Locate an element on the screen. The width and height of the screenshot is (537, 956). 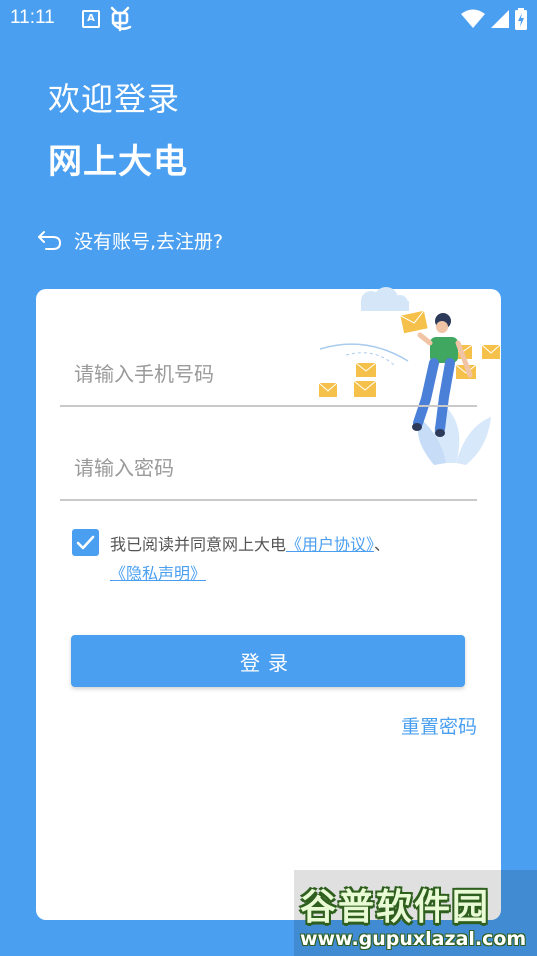
watermark: 谷普软件园 www.gupuxlazal.com is located at coordinates (415, 913).